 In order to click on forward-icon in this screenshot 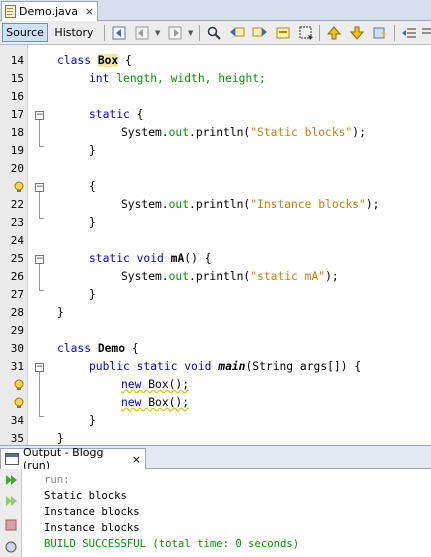, I will do `click(175, 33)`.